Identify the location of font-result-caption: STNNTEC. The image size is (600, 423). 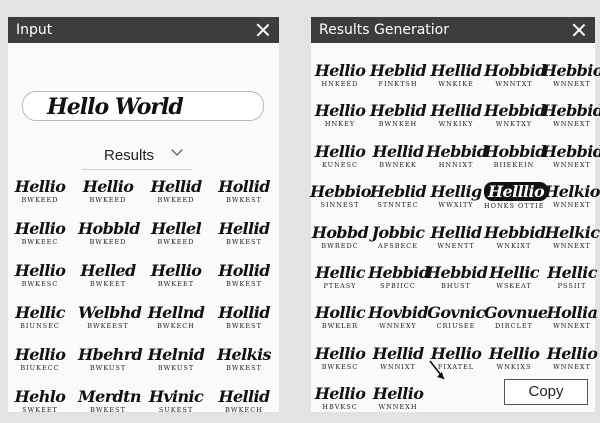
(398, 205).